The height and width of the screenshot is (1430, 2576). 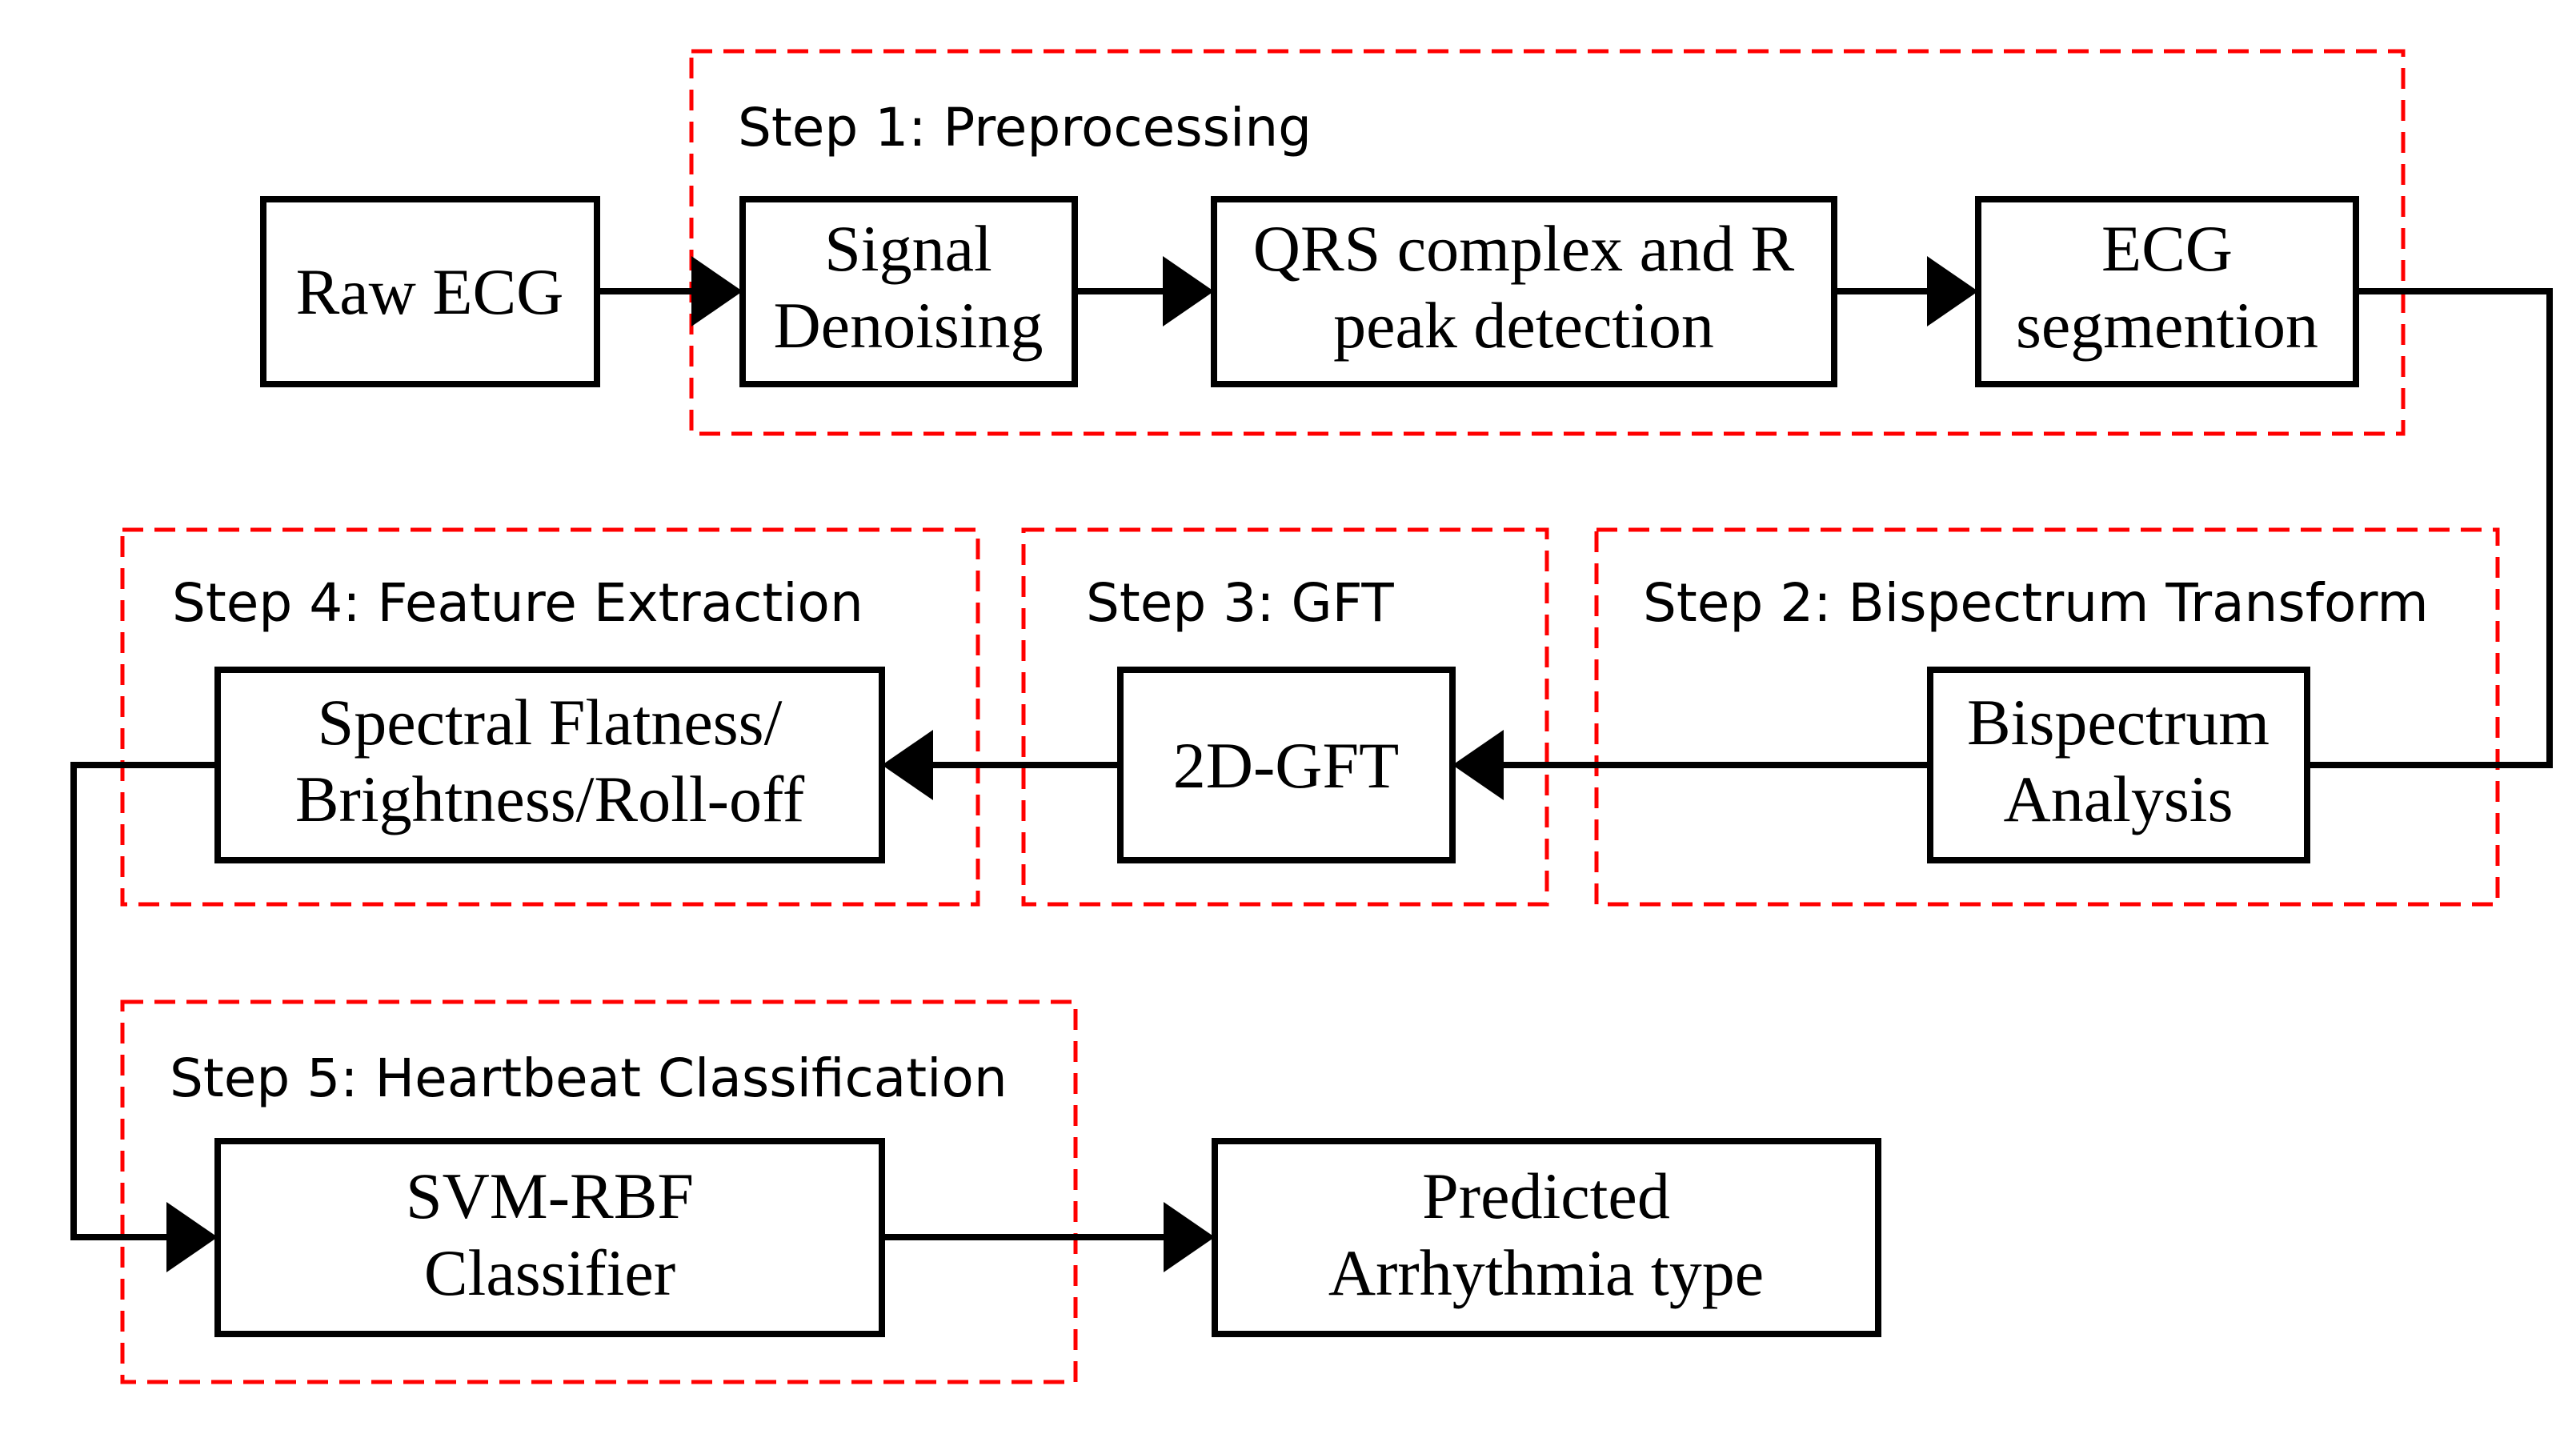 I want to click on node-svm-rbf-line2: Classifier, so click(x=549, y=1272).